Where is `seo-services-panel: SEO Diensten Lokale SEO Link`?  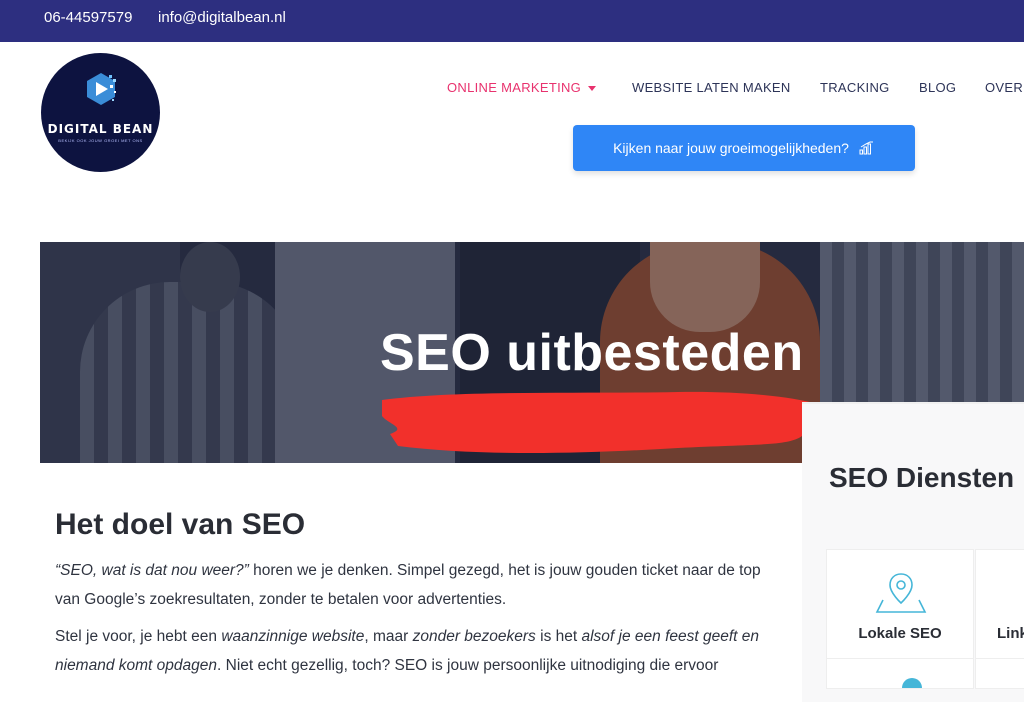 seo-services-panel: SEO Diensten Lokale SEO Link is located at coordinates (913, 552).